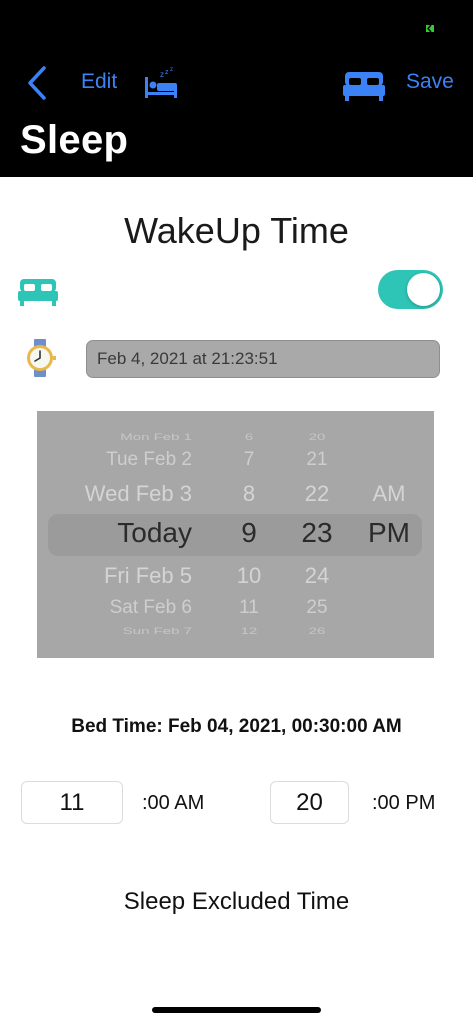 This screenshot has height=1024, width=473. What do you see at coordinates (249, 631) in the screenshot?
I see `picker-hour-option: 12` at bounding box center [249, 631].